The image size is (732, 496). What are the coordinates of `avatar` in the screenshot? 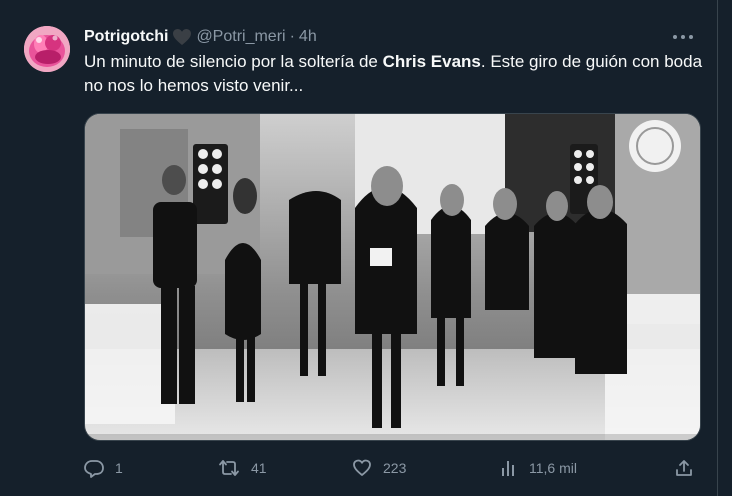 It's located at (47, 49).